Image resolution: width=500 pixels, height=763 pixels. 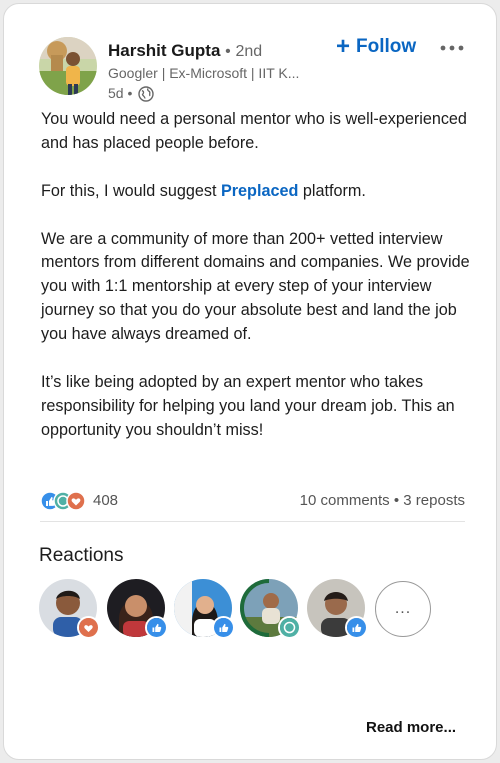 I want to click on plus-icon: +, so click(x=343, y=46).